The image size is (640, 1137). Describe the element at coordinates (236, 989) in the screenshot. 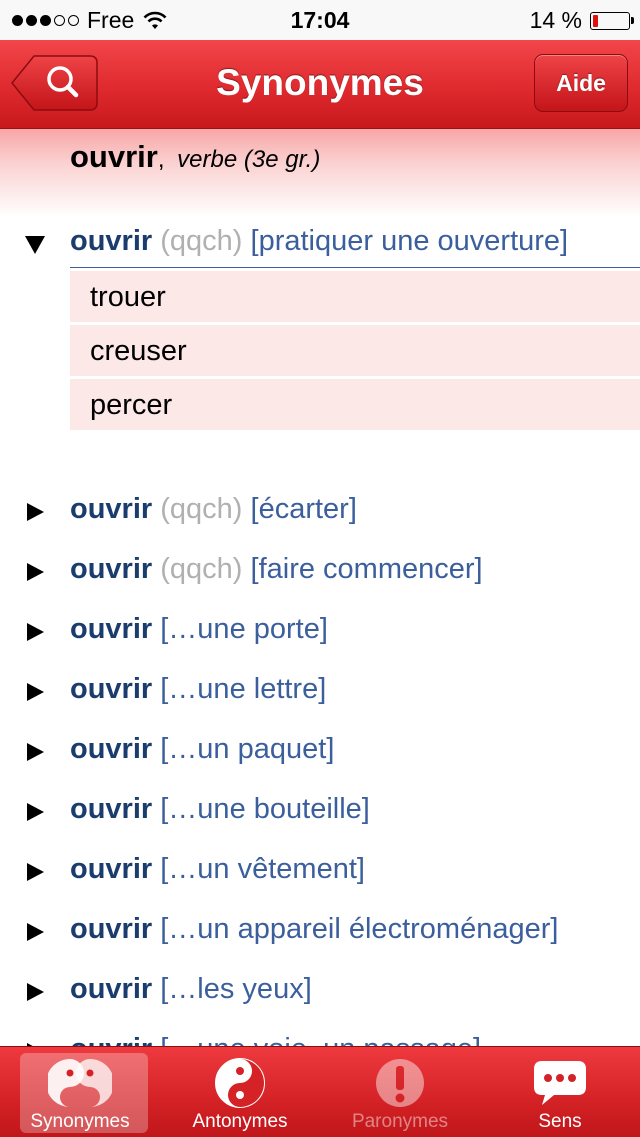

I see `sense-gloss: […les yeux]` at that location.